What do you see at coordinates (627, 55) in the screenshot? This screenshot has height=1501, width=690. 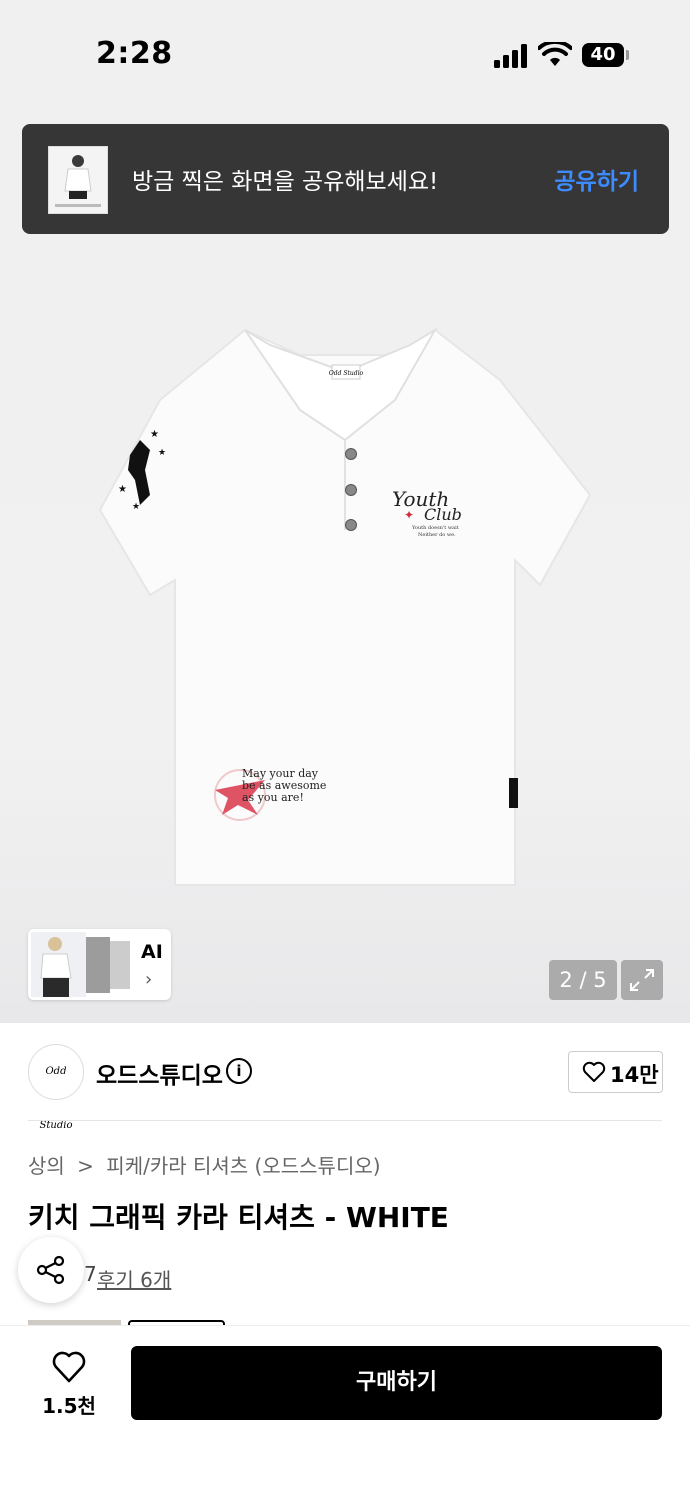 I see `battery-tip` at bounding box center [627, 55].